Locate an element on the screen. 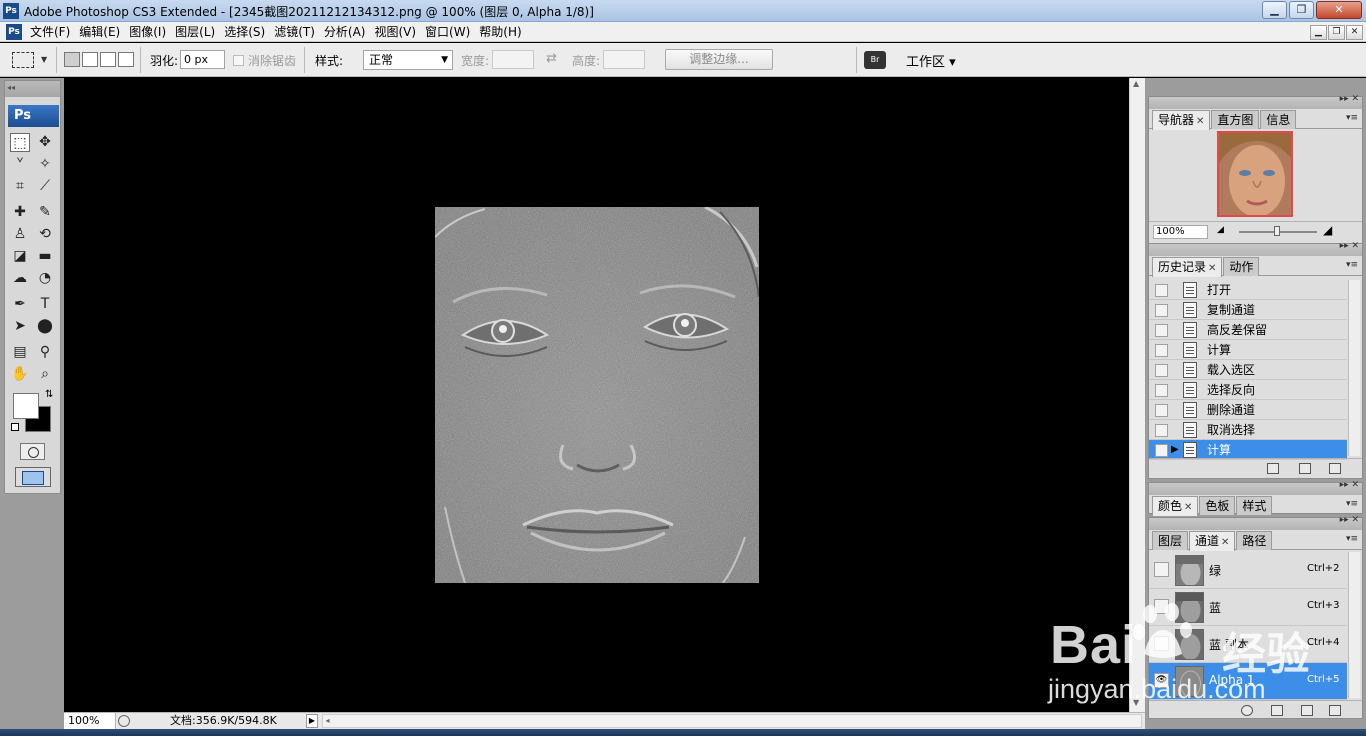 The height and width of the screenshot is (736, 1366). hand-tool-icon: ✋ is located at coordinates (20, 374).